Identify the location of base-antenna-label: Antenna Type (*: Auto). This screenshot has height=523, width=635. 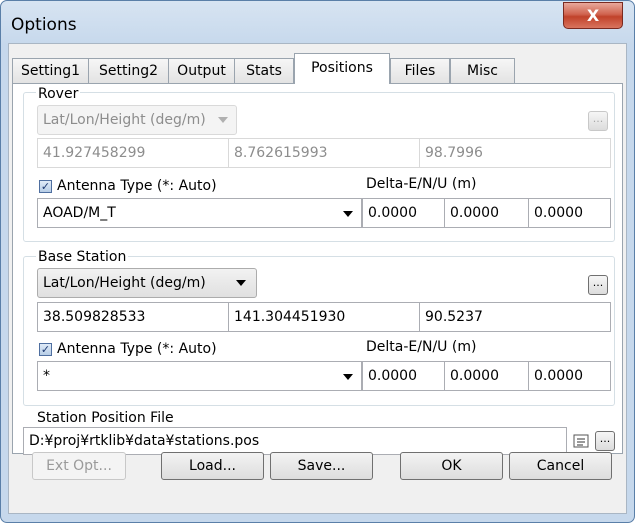
(137, 349).